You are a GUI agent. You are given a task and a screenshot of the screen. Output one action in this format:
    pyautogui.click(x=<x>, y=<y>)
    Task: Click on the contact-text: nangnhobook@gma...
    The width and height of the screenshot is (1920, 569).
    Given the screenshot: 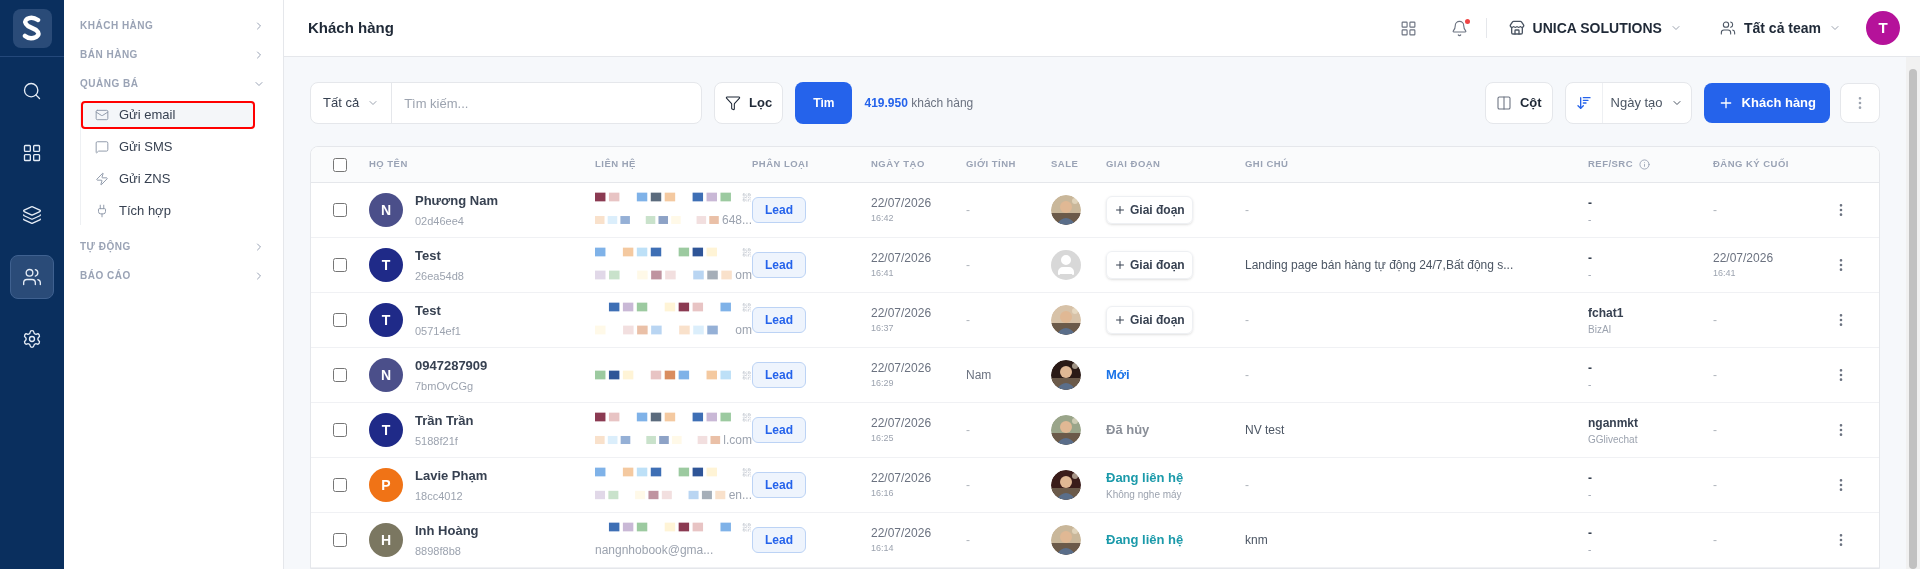 What is the action you would take?
    pyautogui.click(x=655, y=550)
    